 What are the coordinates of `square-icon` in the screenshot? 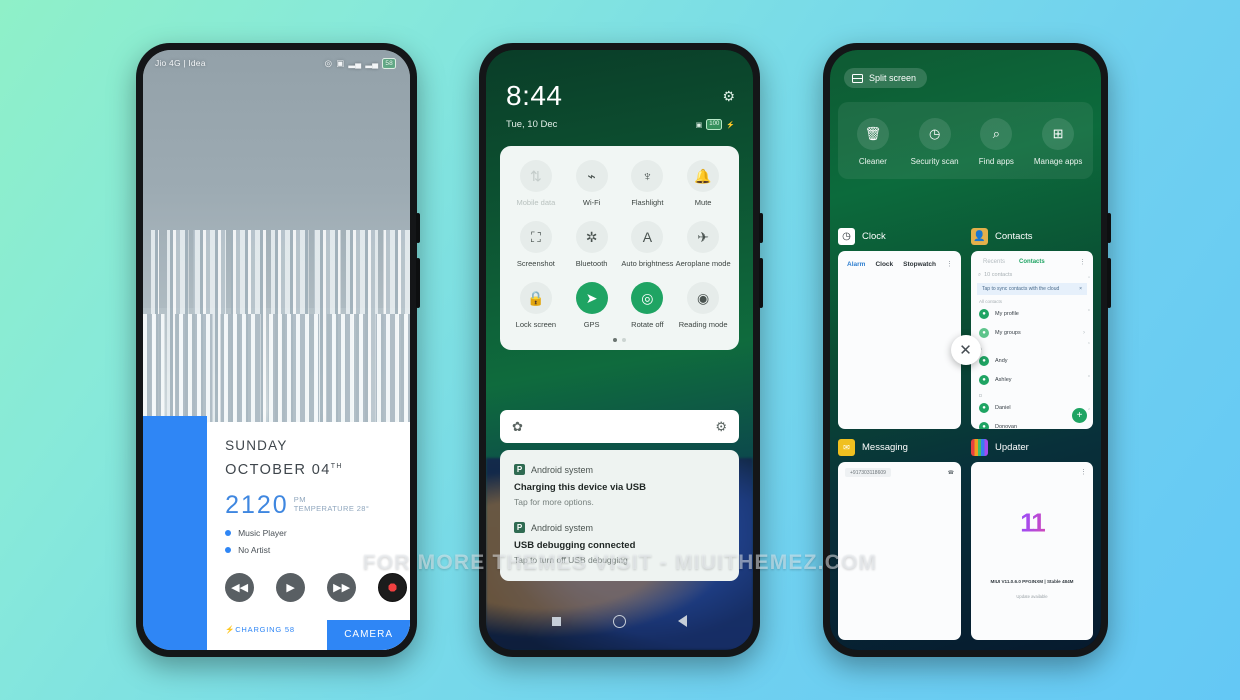 It's located at (556, 621).